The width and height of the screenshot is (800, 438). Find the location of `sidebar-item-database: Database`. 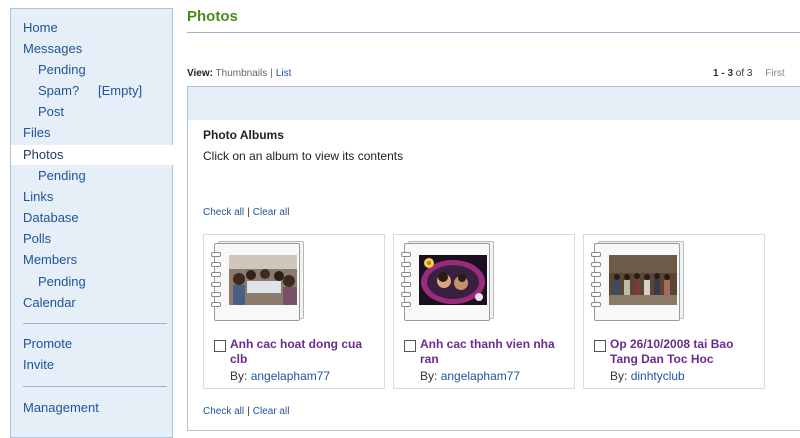

sidebar-item-database: Database is located at coordinates (51, 218).